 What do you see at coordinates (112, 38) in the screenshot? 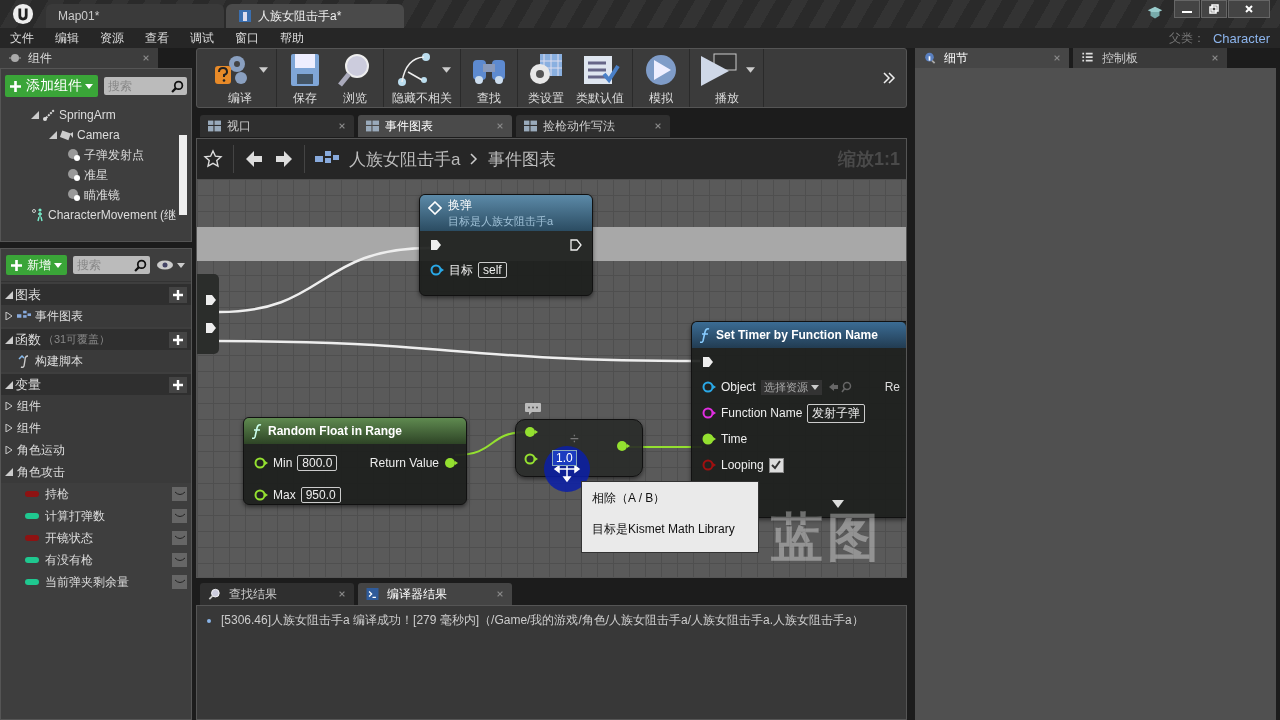
I see `menu-item: 资源` at bounding box center [112, 38].